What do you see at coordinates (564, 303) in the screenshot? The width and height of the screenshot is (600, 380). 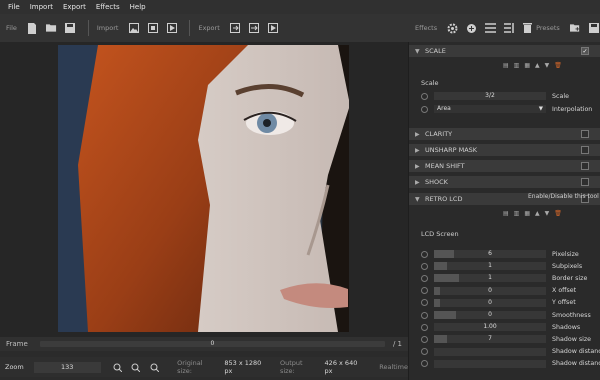 I see `param-label: Y offset` at bounding box center [564, 303].